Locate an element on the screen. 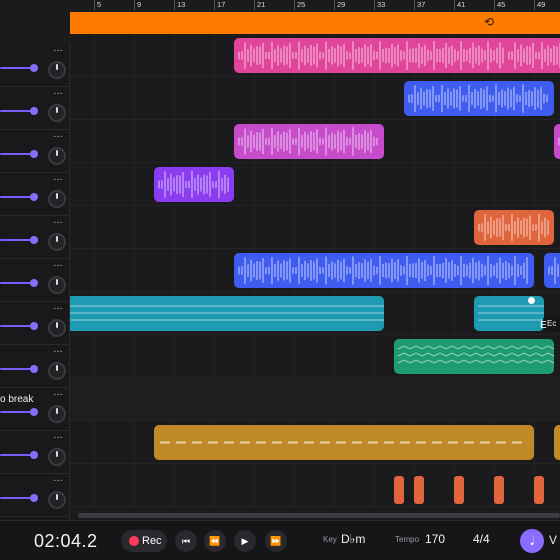  time-signature: 4/4 is located at coordinates (481, 539).